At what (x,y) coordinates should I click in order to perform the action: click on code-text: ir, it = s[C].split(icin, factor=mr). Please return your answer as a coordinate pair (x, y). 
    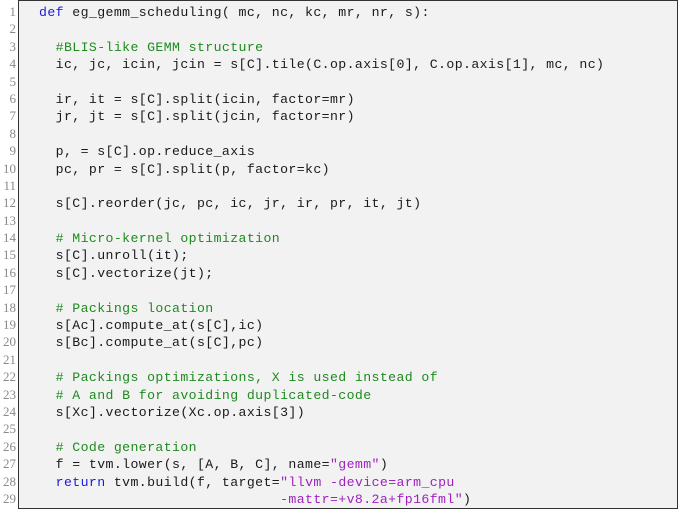
    Looking at the image, I should click on (197, 99).